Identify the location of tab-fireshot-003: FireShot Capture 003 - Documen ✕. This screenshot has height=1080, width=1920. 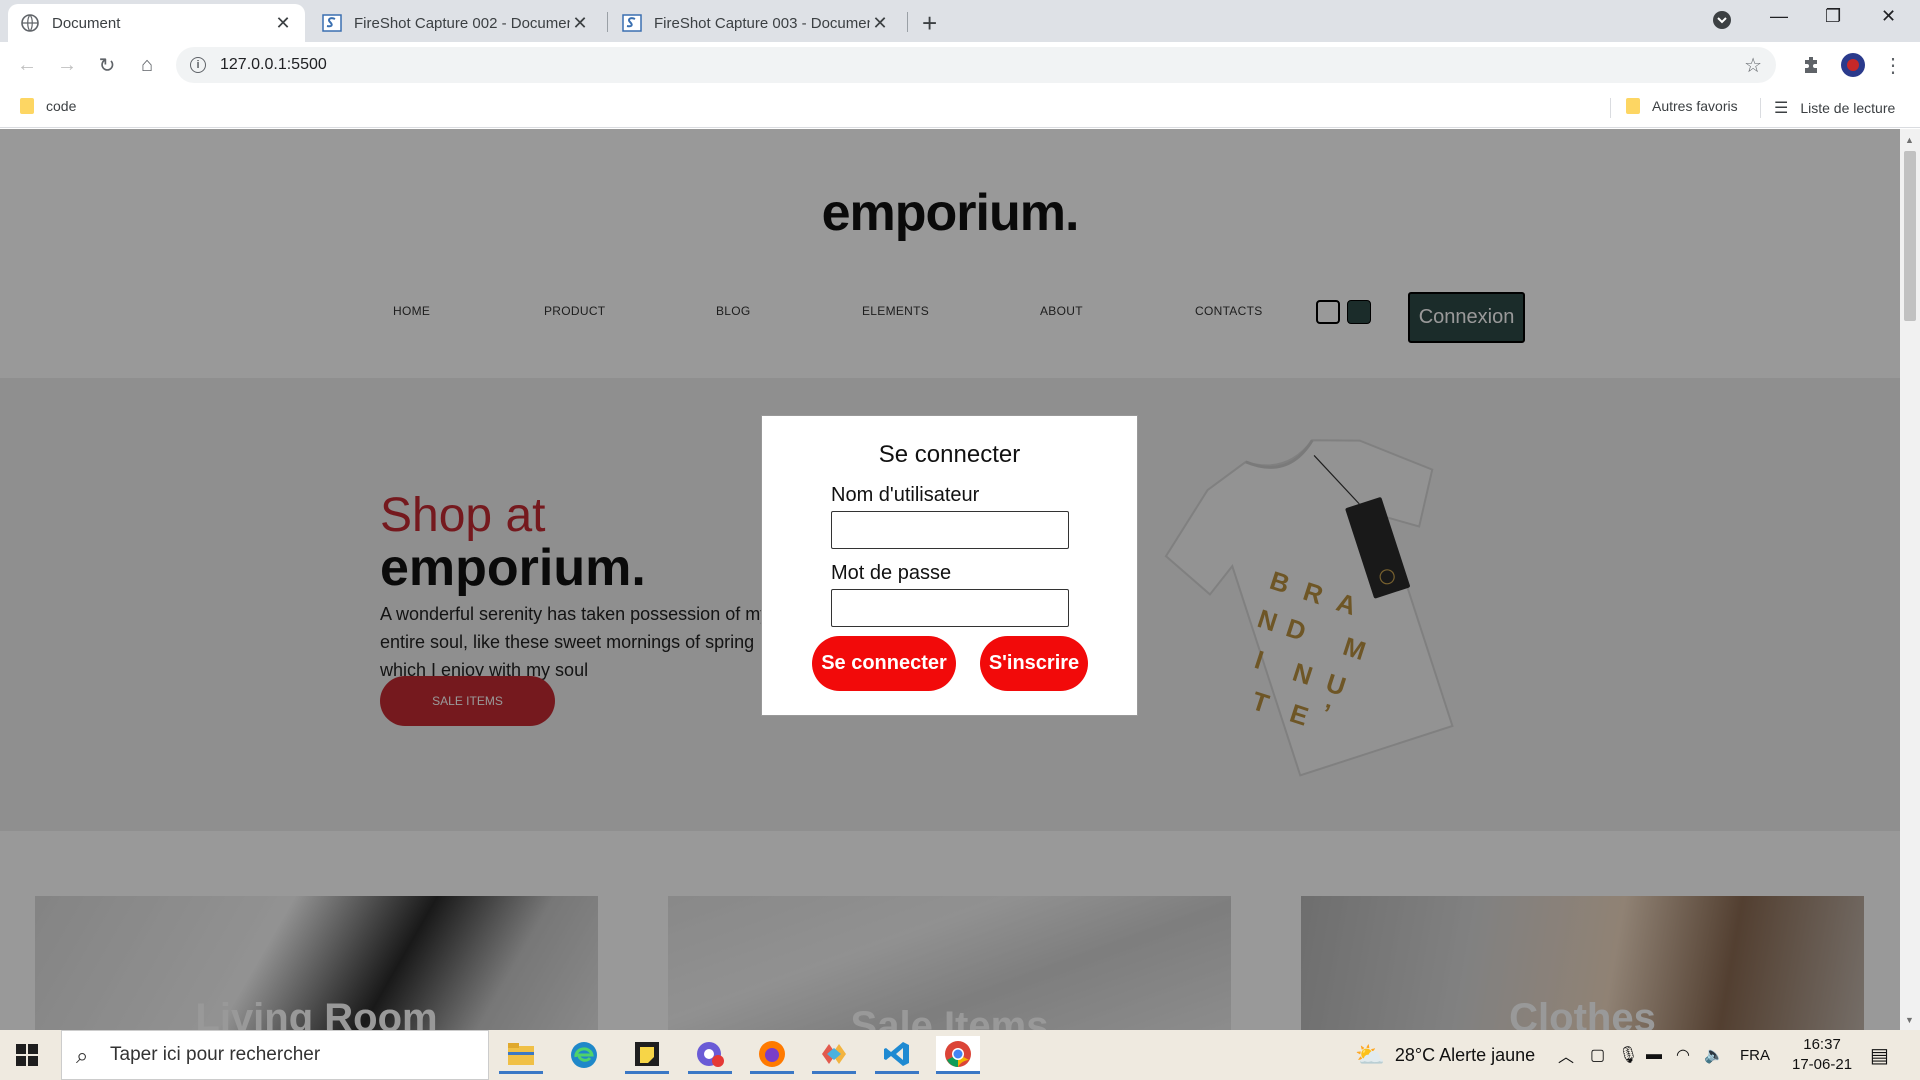
(756, 23).